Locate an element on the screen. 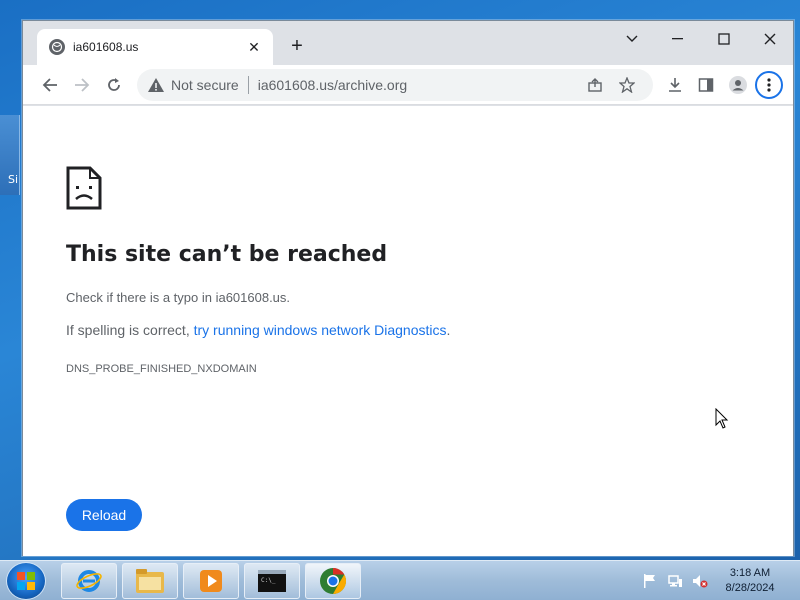  desktop-icon-label: Si is located at coordinates (13, 179).